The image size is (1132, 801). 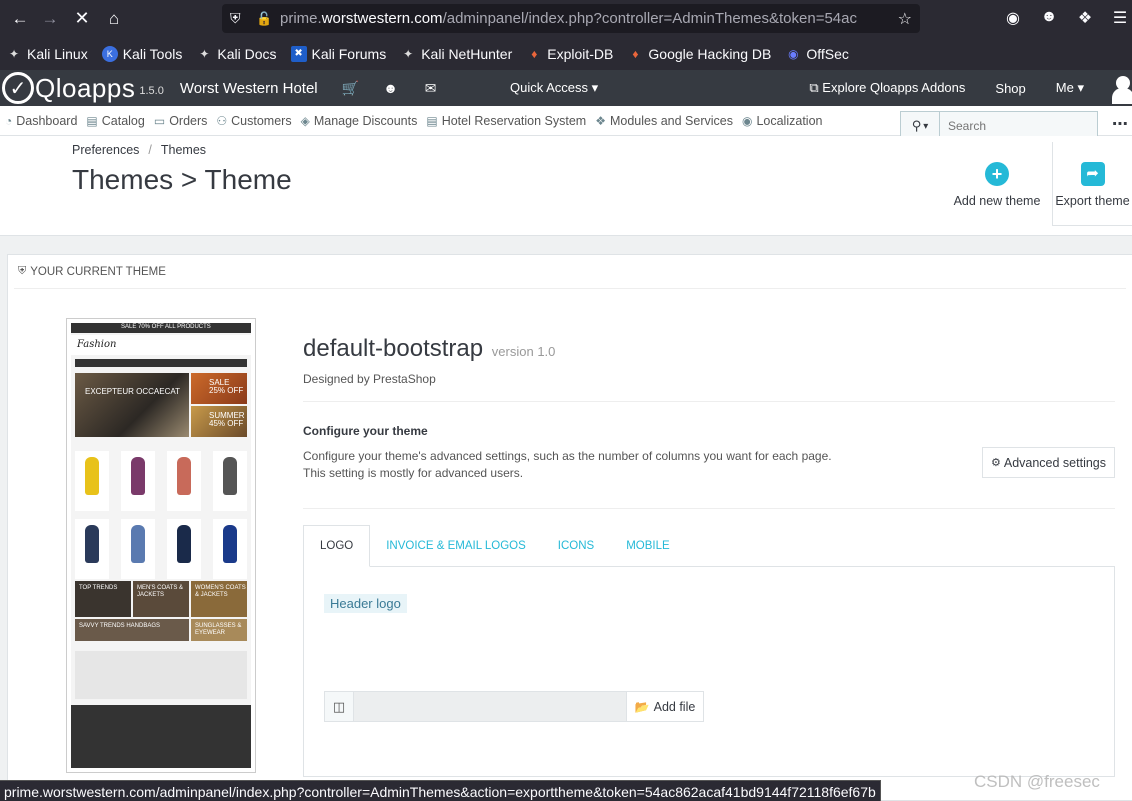 What do you see at coordinates (365, 603) in the screenshot?
I see `header-logo-label: Header logo` at bounding box center [365, 603].